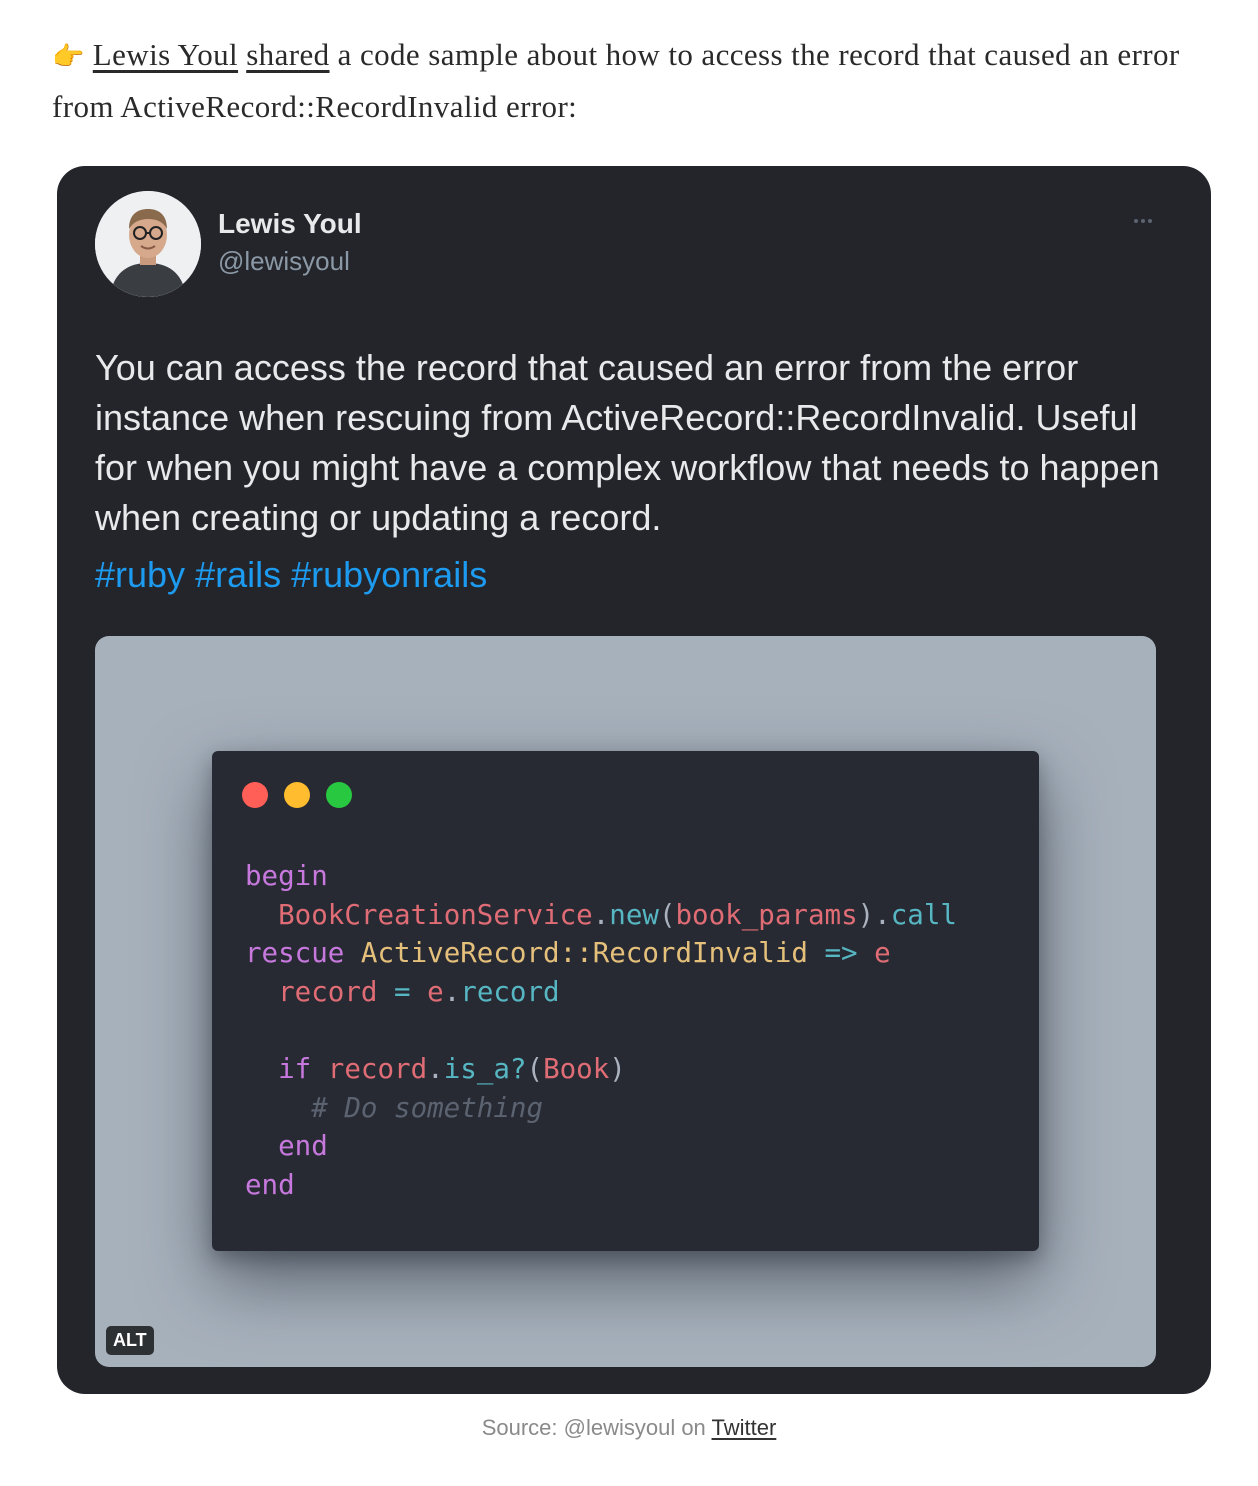 This screenshot has height=1486, width=1258. What do you see at coordinates (634, 914) in the screenshot?
I see `code-token: new` at bounding box center [634, 914].